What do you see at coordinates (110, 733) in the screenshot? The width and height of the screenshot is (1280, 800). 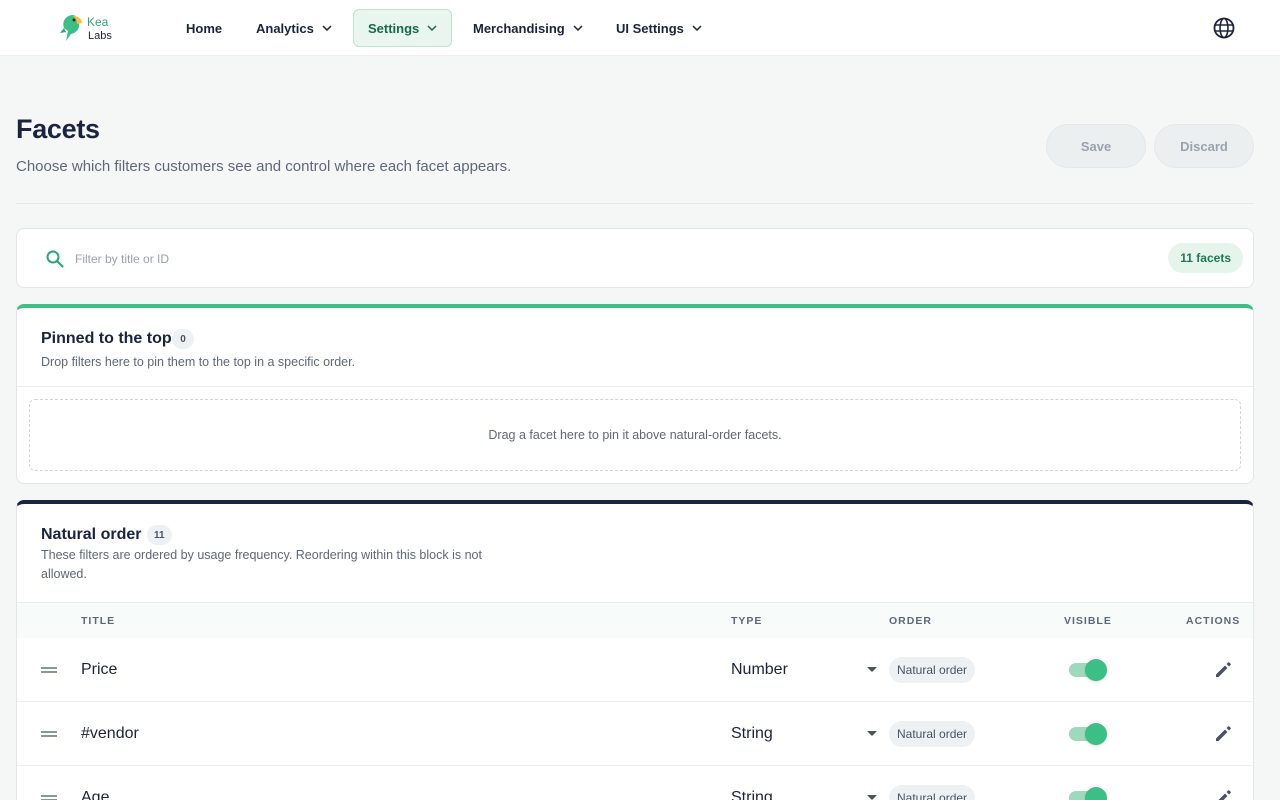 I see `facet-title: #vendor` at bounding box center [110, 733].